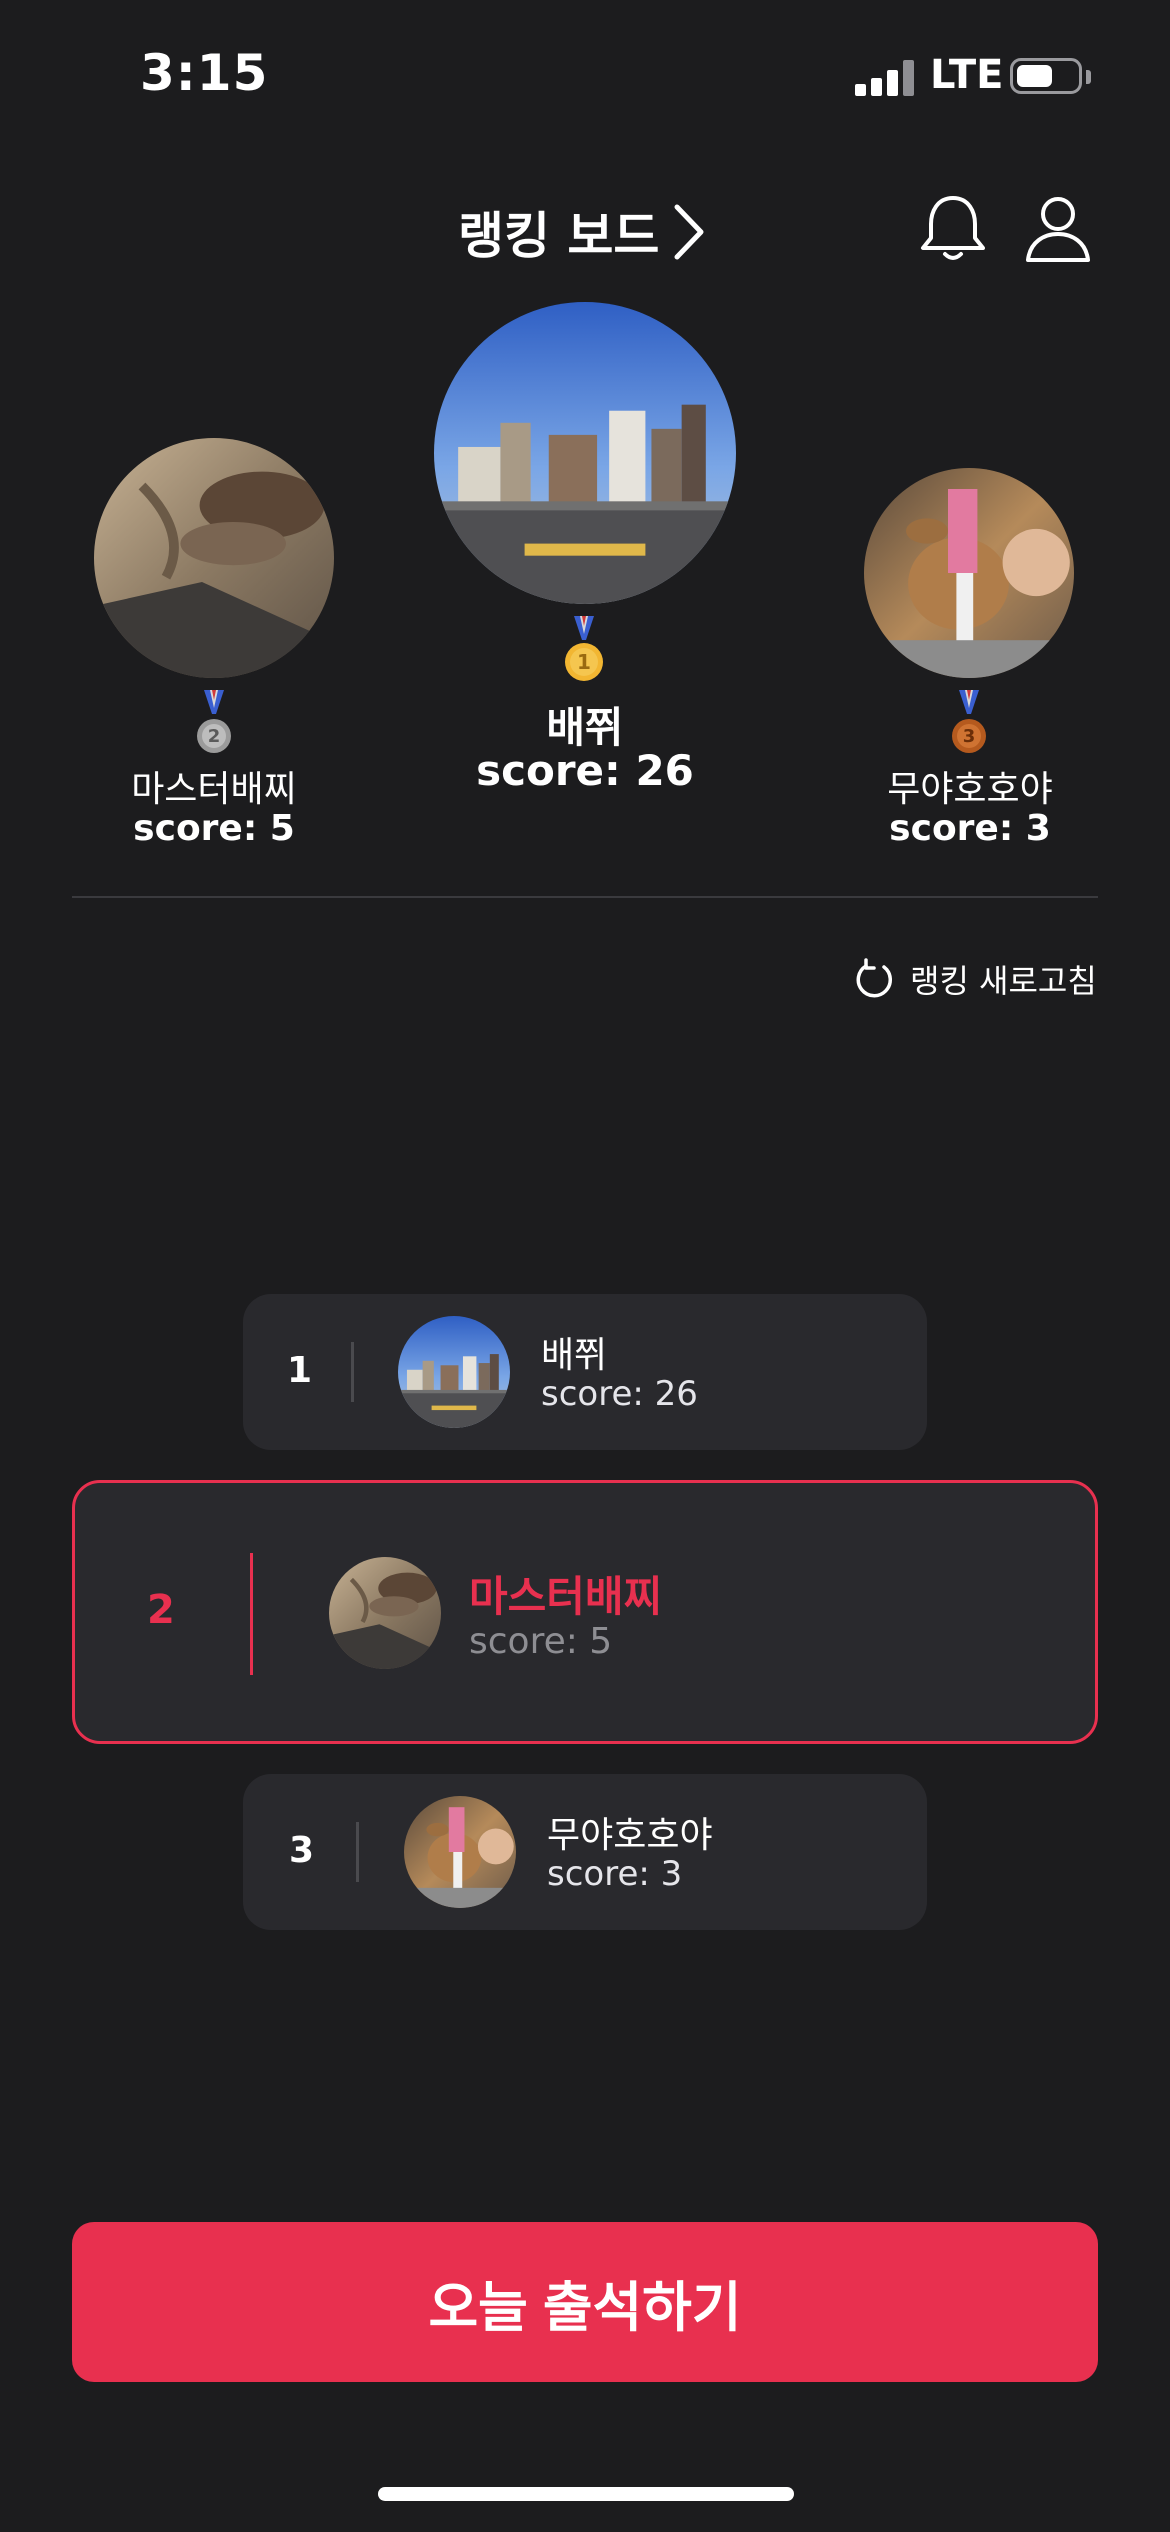  What do you see at coordinates (1088, 77) in the screenshot?
I see `battery-cap` at bounding box center [1088, 77].